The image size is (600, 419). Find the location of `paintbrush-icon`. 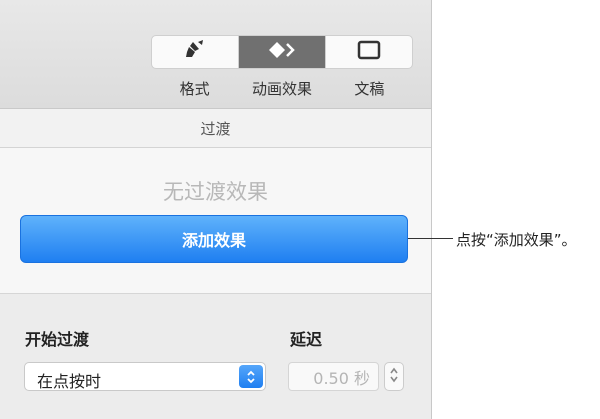

paintbrush-icon is located at coordinates (195, 52).